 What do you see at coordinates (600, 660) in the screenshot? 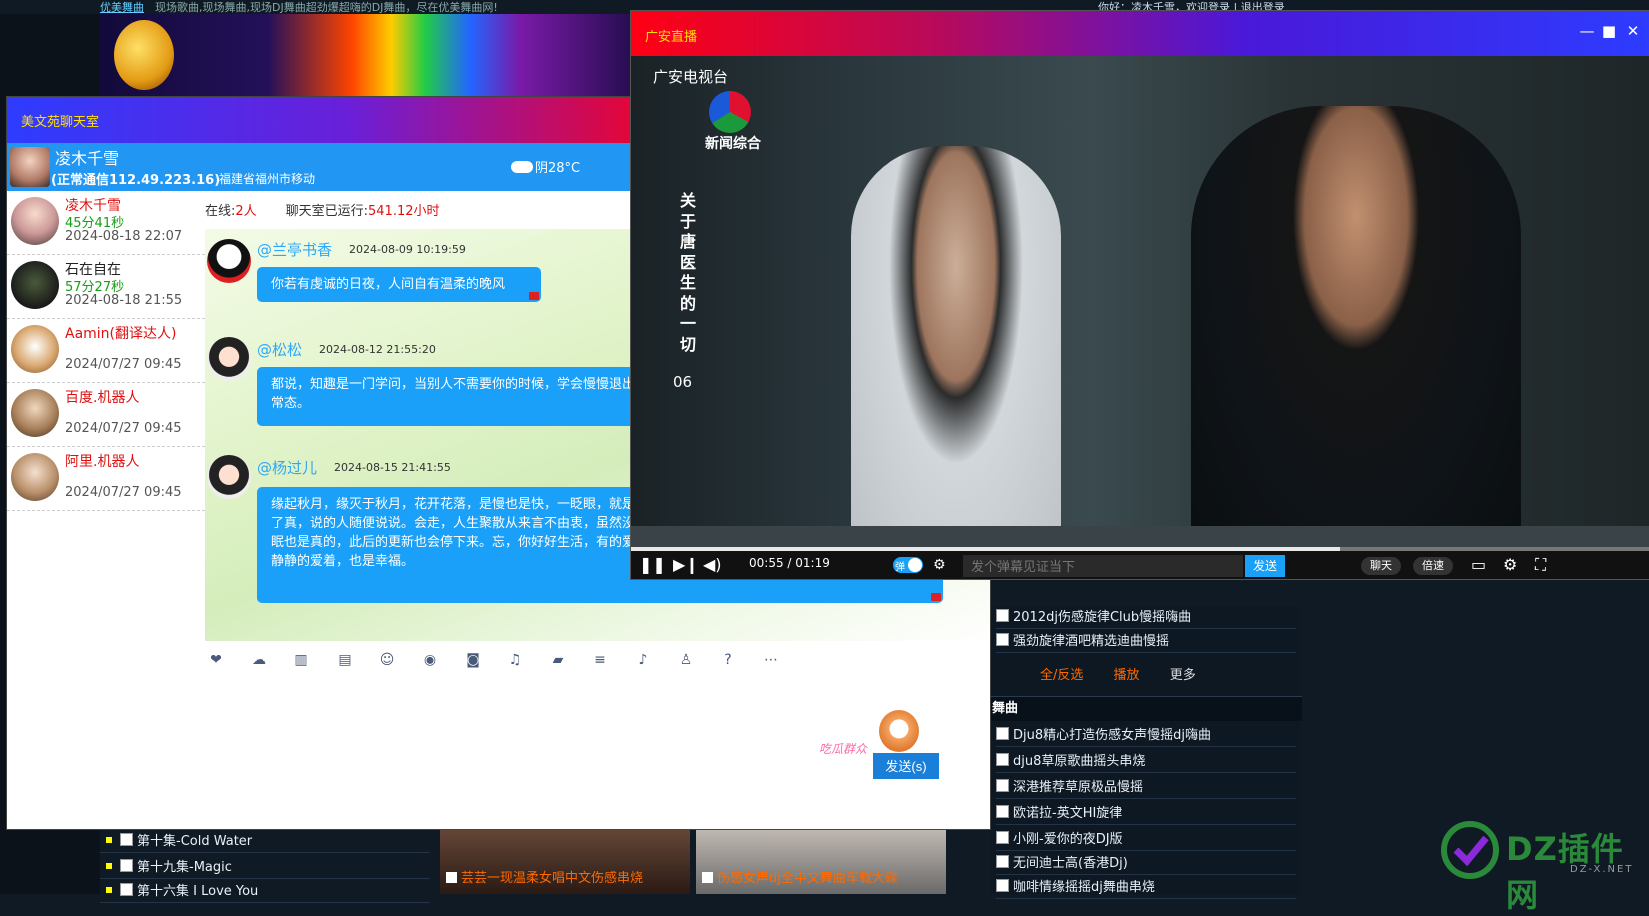
I see `list-icon: ≡` at bounding box center [600, 660].